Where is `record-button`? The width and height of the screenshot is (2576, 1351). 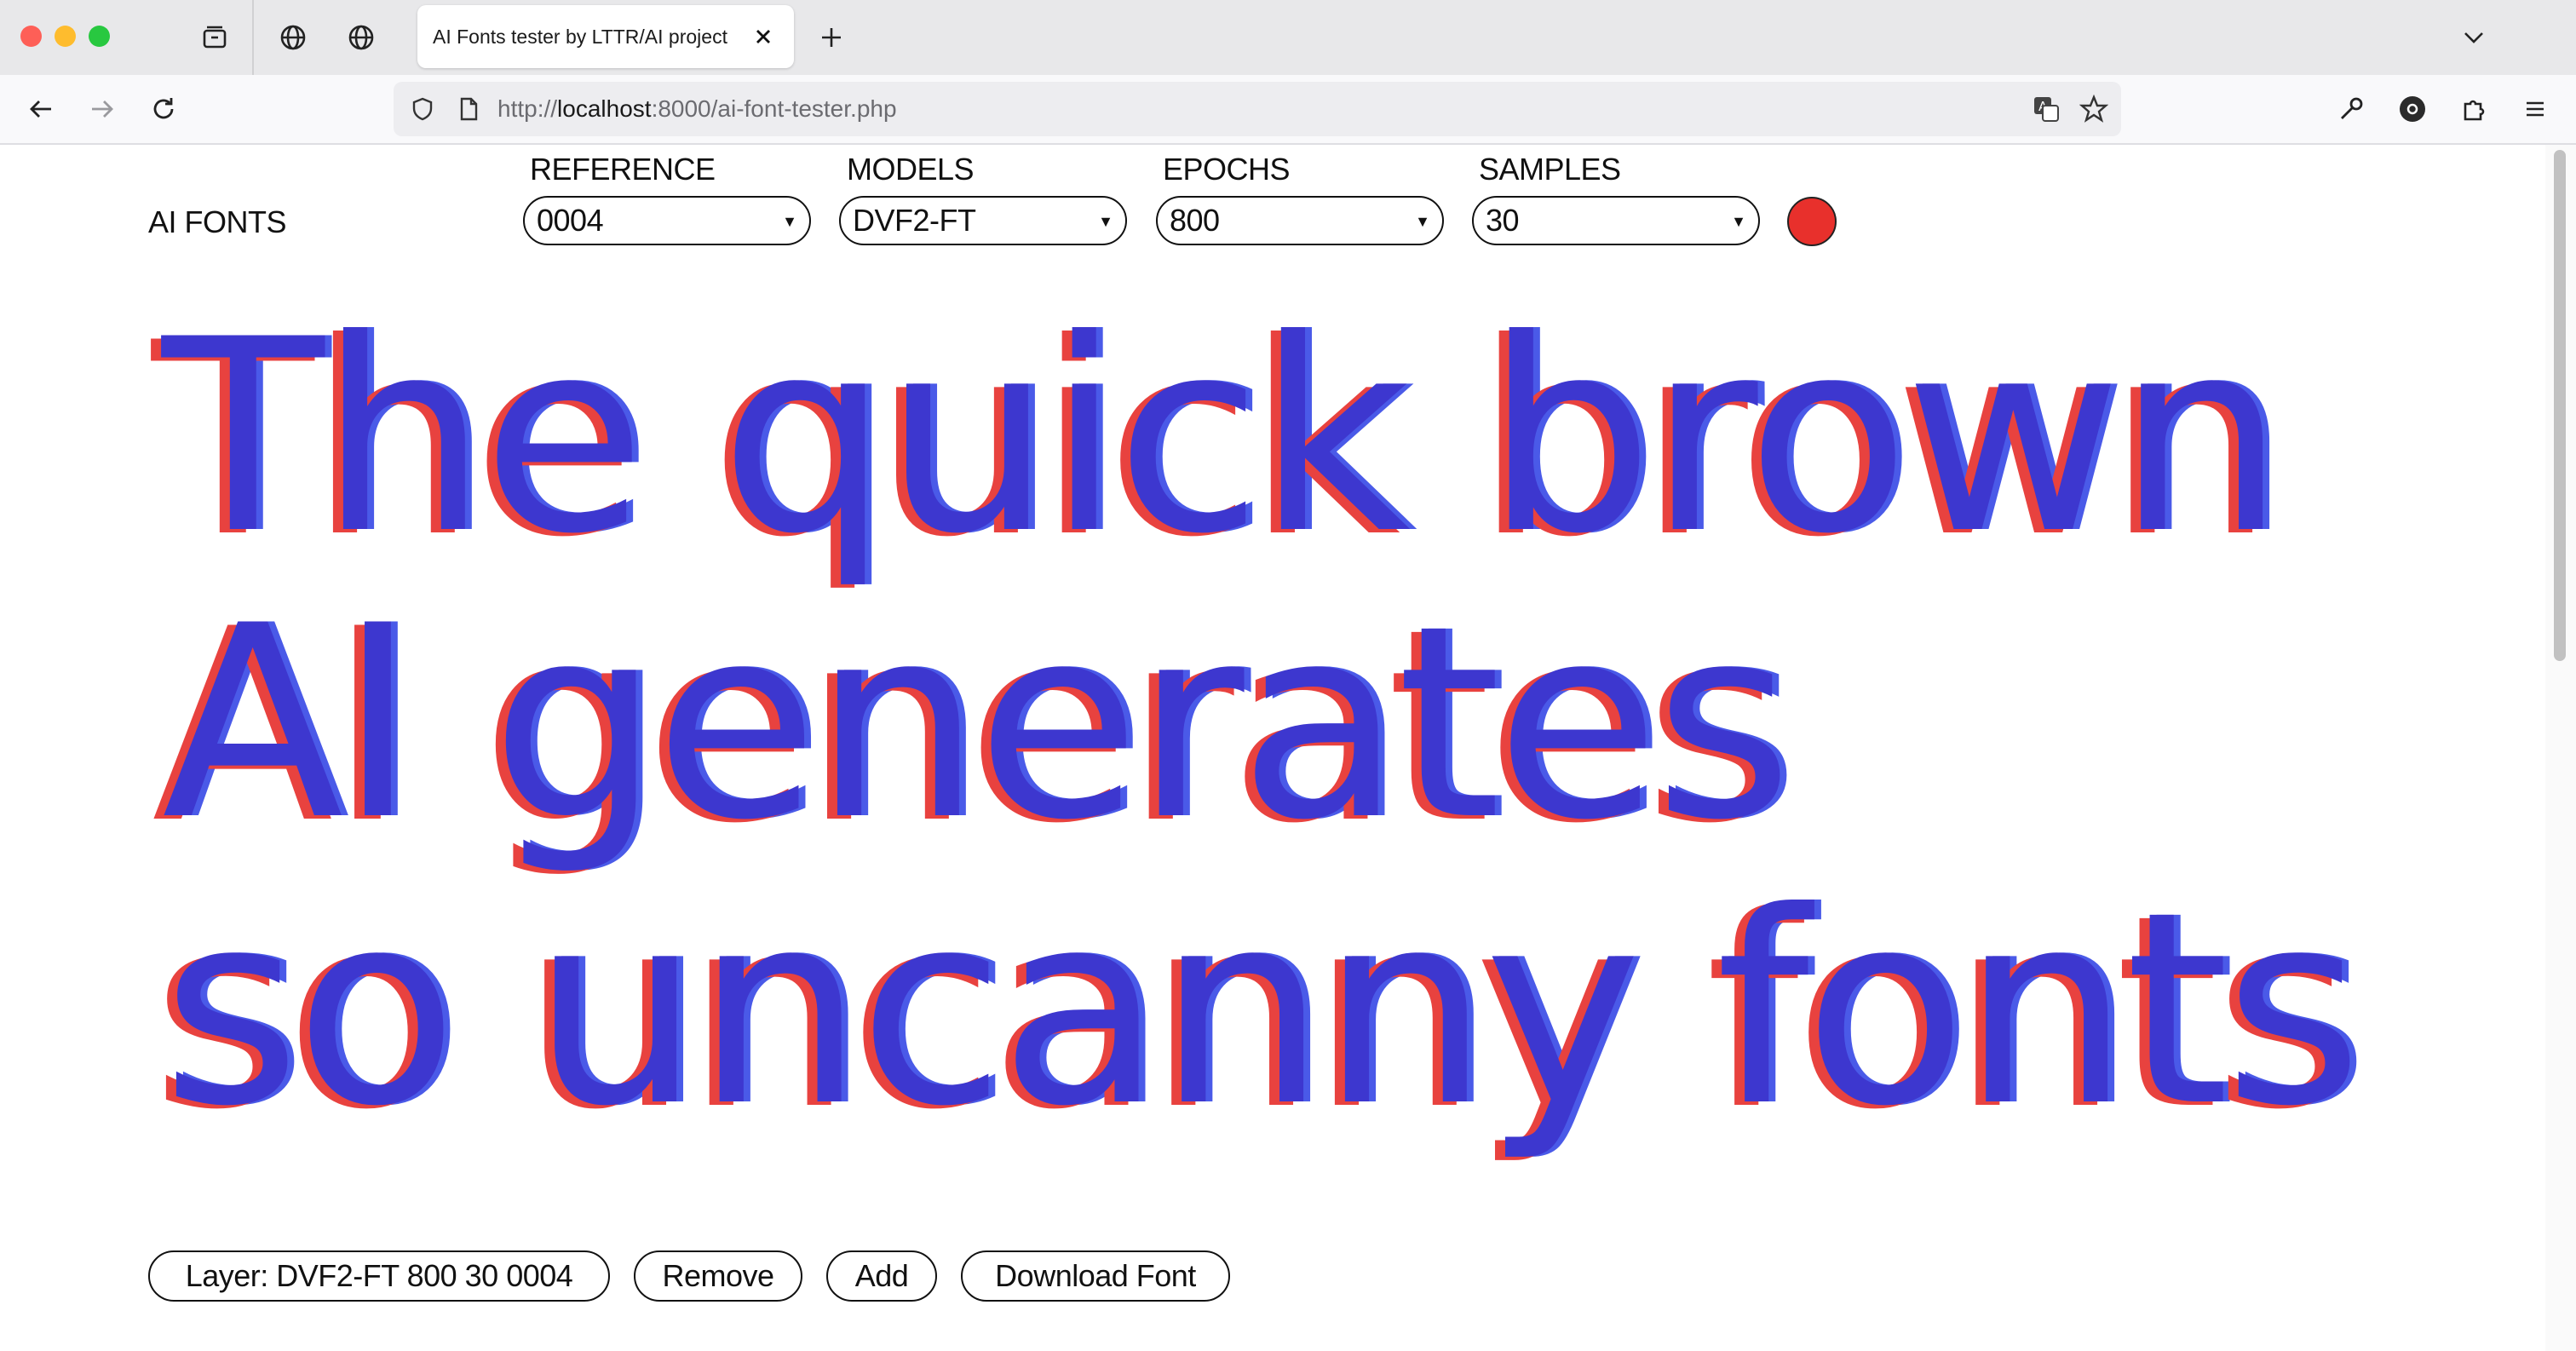
record-button is located at coordinates (1812, 221).